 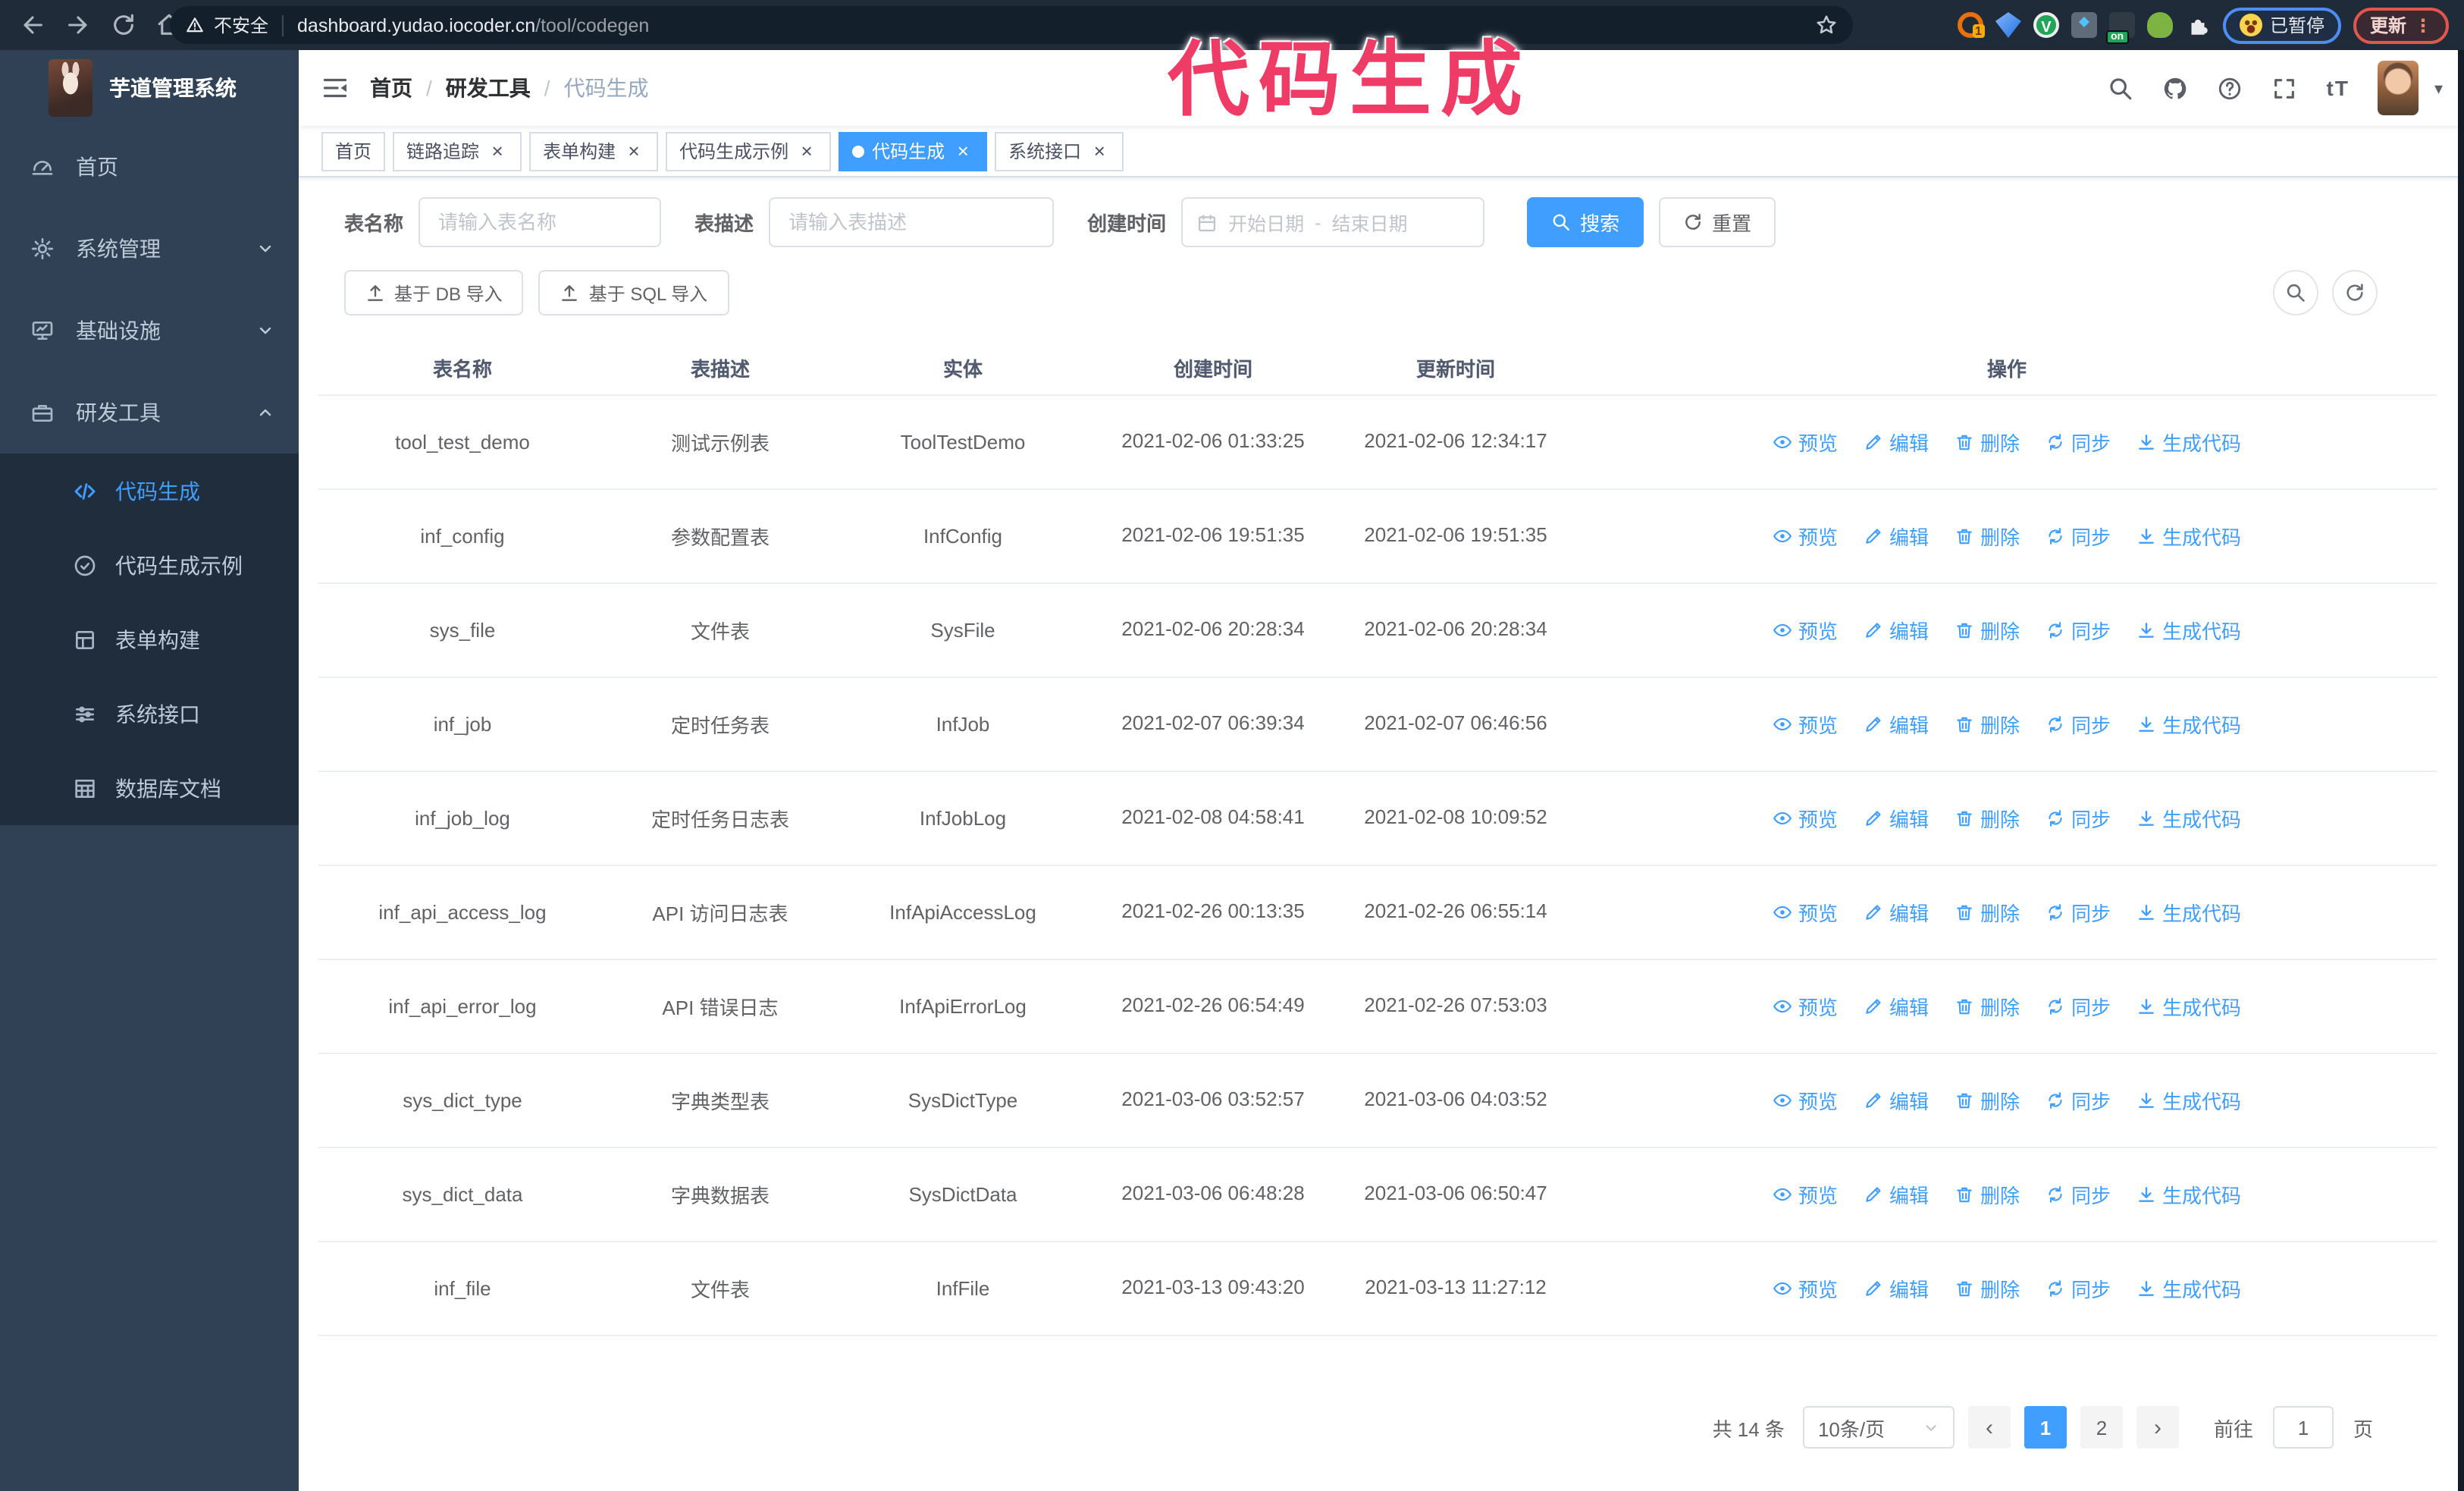 What do you see at coordinates (458, 151) in the screenshot?
I see `tab-链路追踪: 链路追踪 ×` at bounding box center [458, 151].